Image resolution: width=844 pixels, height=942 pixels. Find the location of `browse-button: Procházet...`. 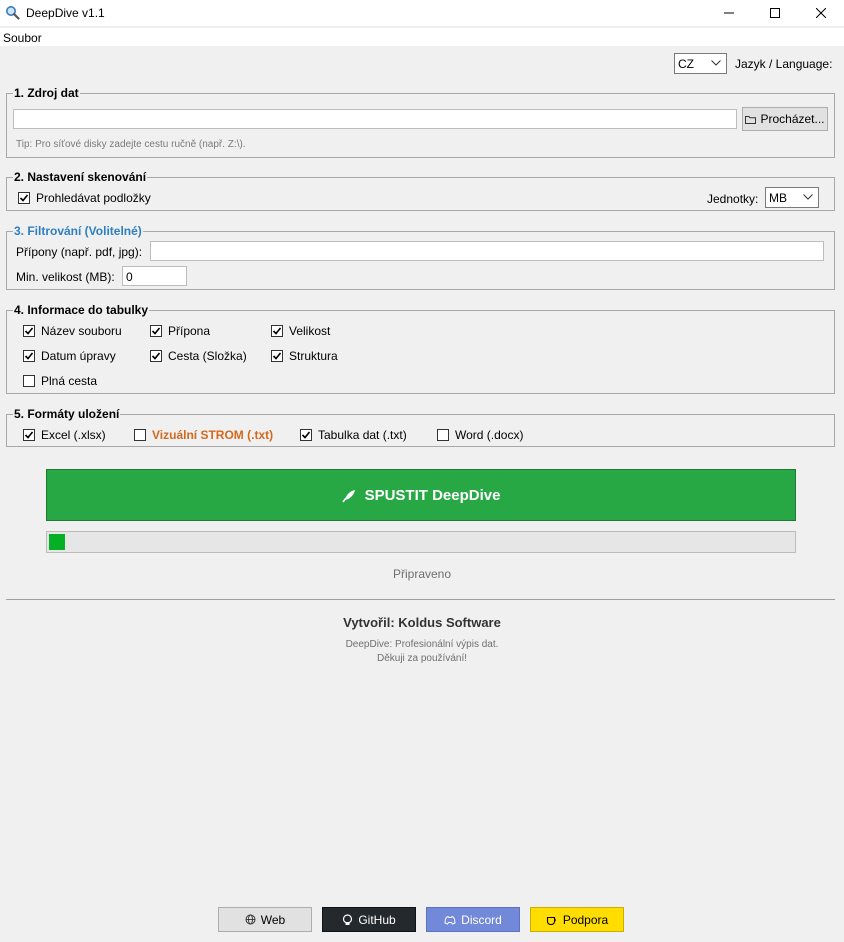

browse-button: Procházet... is located at coordinates (785, 119).